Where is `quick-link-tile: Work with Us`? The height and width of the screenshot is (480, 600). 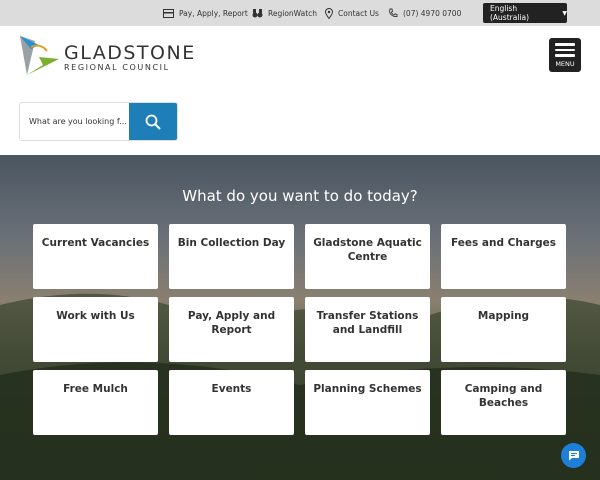
quick-link-tile: Work with Us is located at coordinates (95, 329).